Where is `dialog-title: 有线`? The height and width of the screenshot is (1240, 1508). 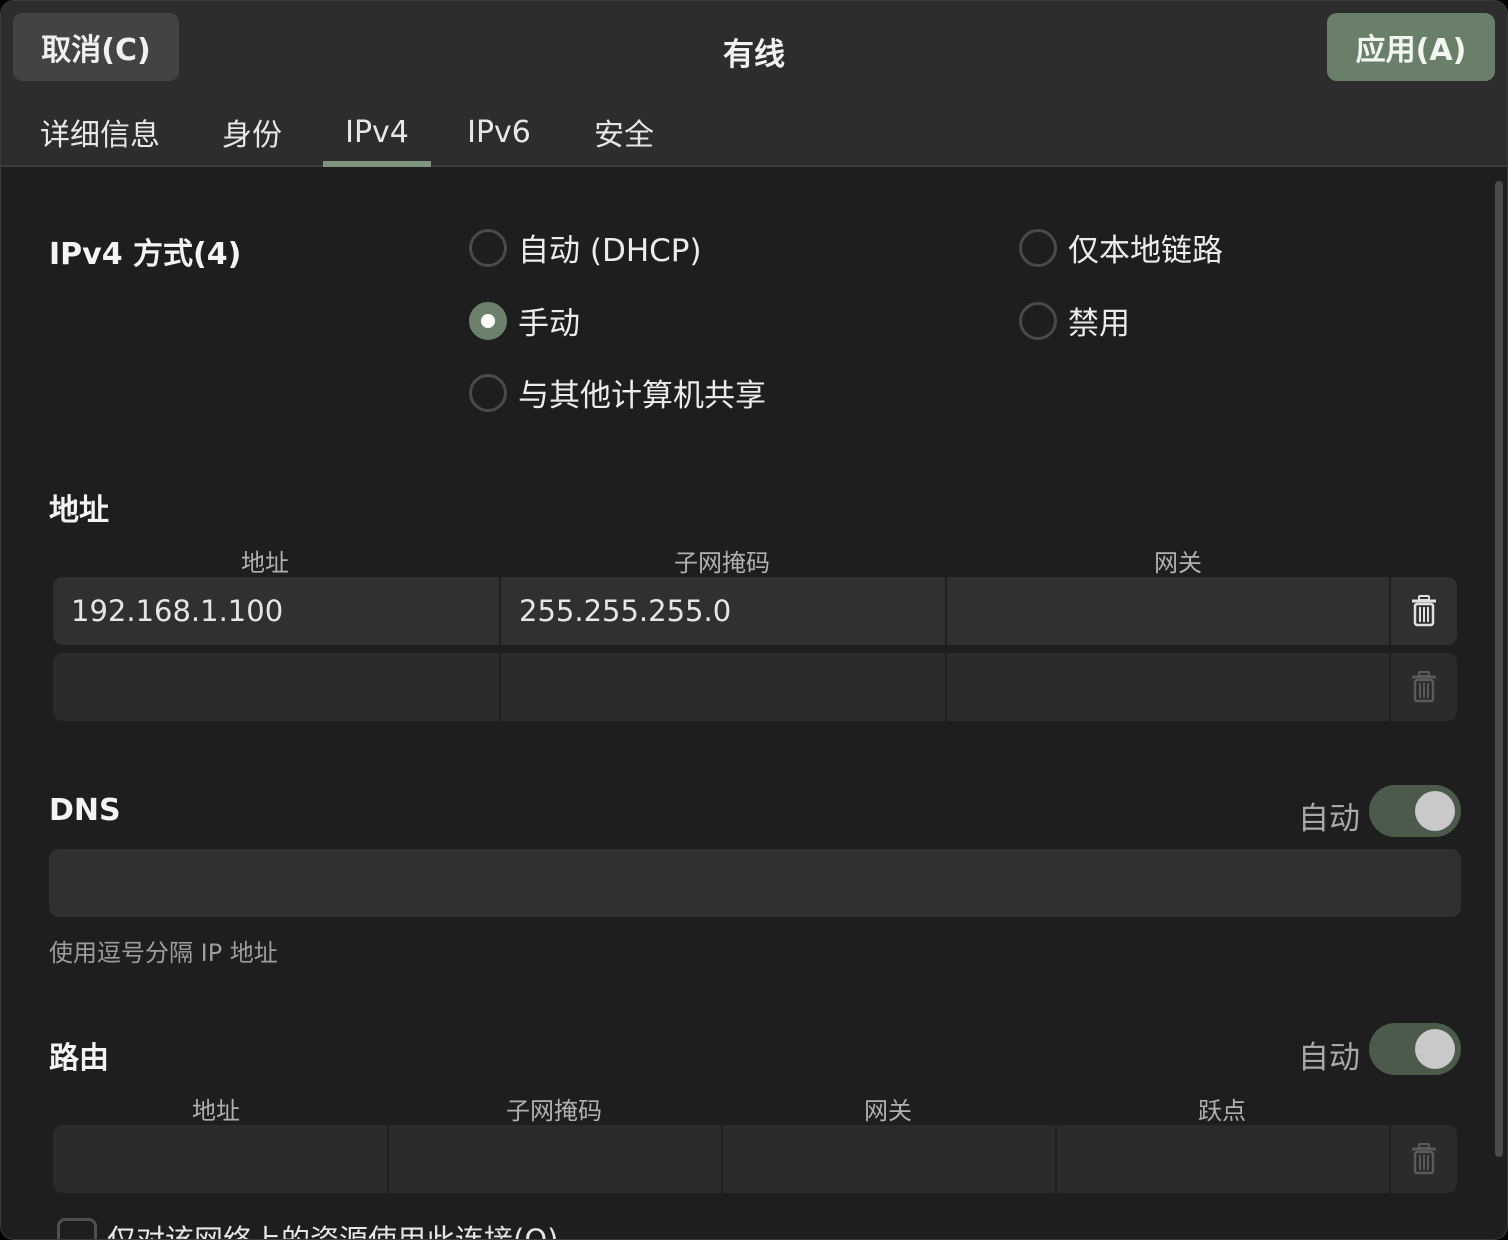
dialog-title: 有线 is located at coordinates (754, 55).